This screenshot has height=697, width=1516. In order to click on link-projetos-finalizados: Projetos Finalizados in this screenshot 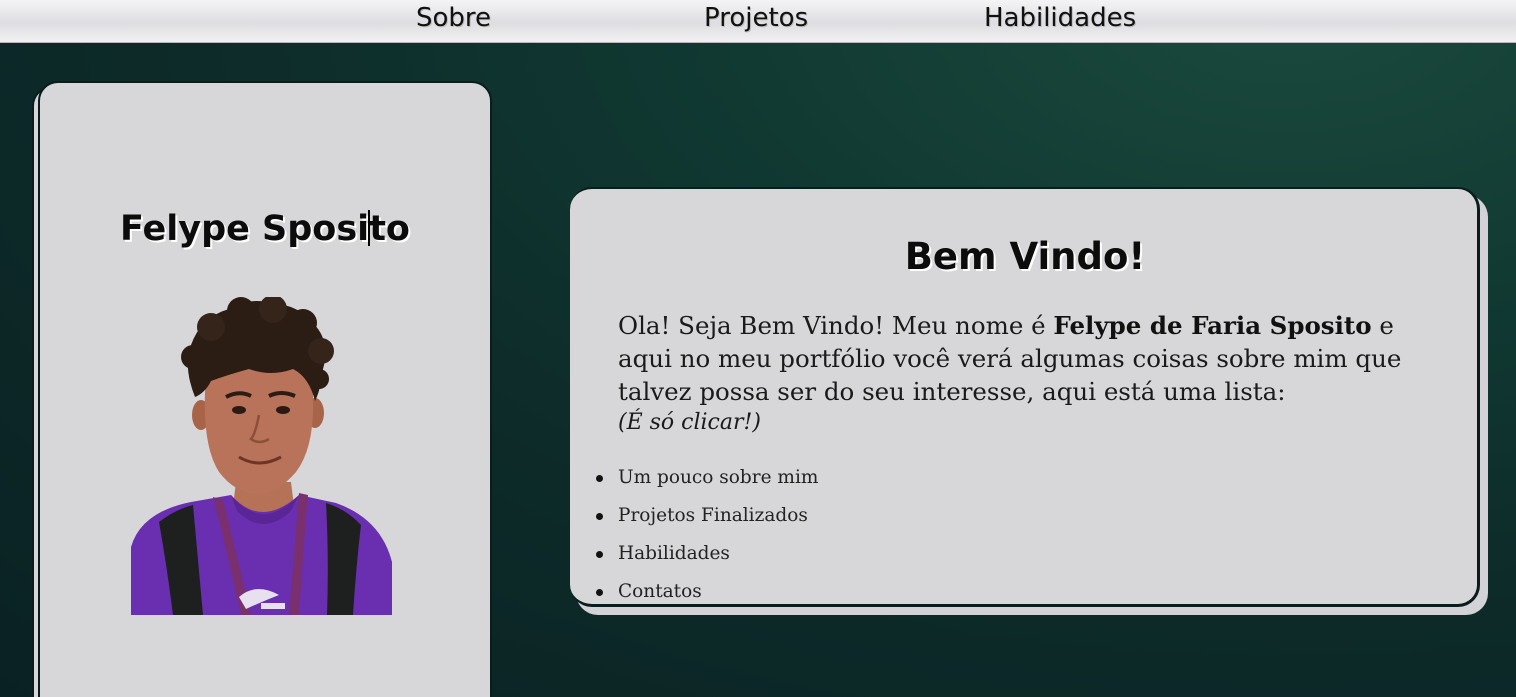, I will do `click(713, 515)`.